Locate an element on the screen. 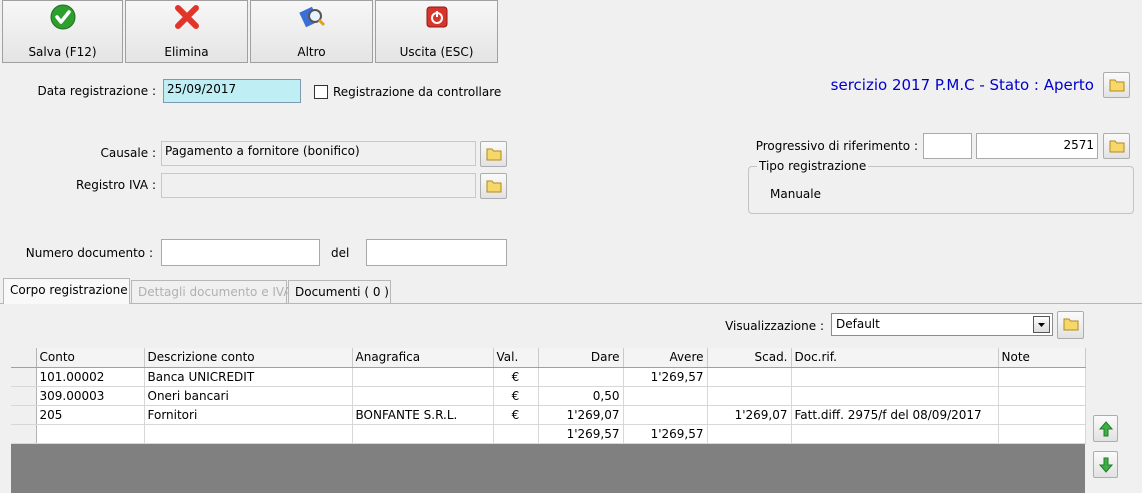  totals-row: 1'269,57 1'269,57 is located at coordinates (548, 434).